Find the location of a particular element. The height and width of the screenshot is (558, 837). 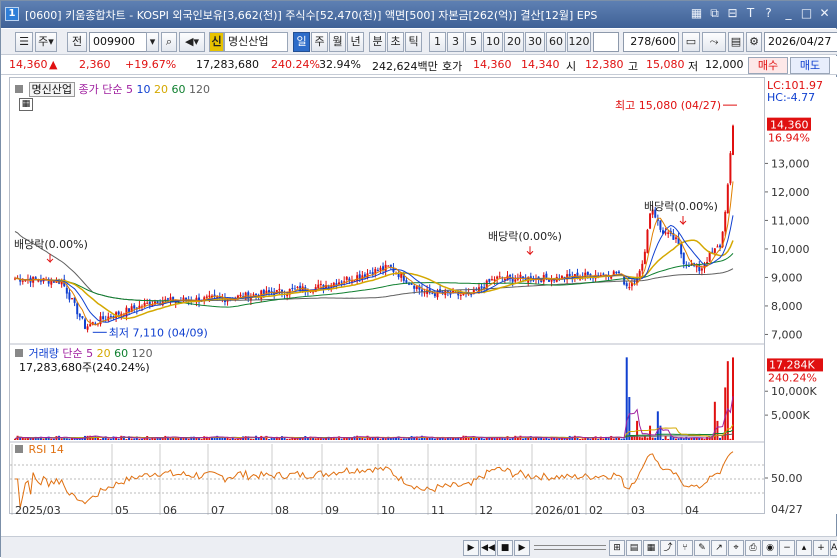

maximize-icon: □ is located at coordinates (806, 13).